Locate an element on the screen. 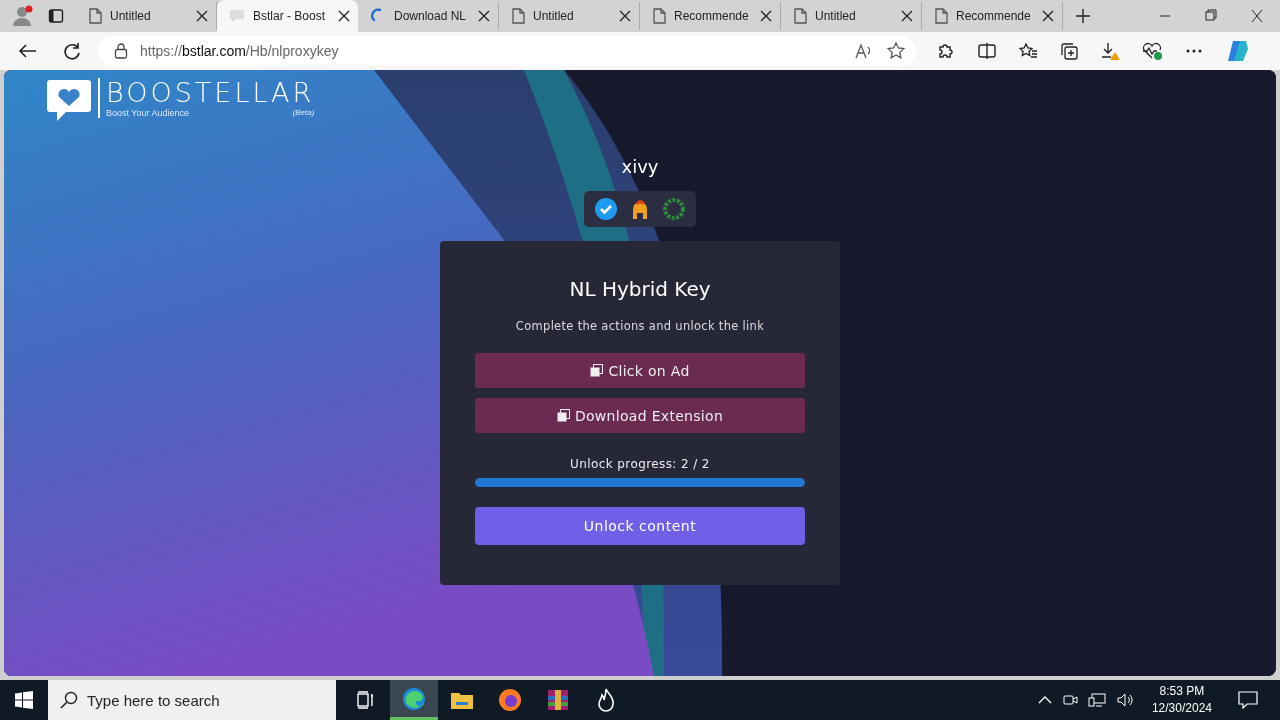  profile-icon is located at coordinates (23, 16).